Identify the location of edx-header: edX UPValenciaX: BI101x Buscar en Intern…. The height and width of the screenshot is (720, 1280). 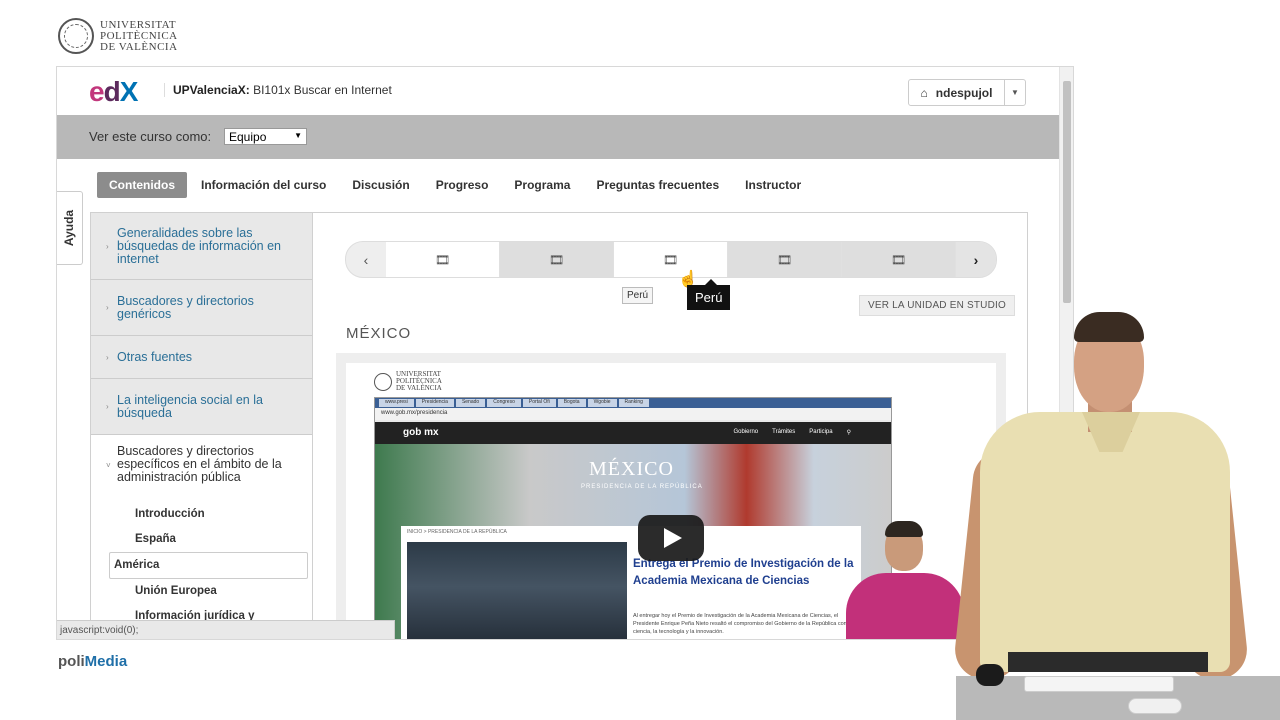
(559, 91).